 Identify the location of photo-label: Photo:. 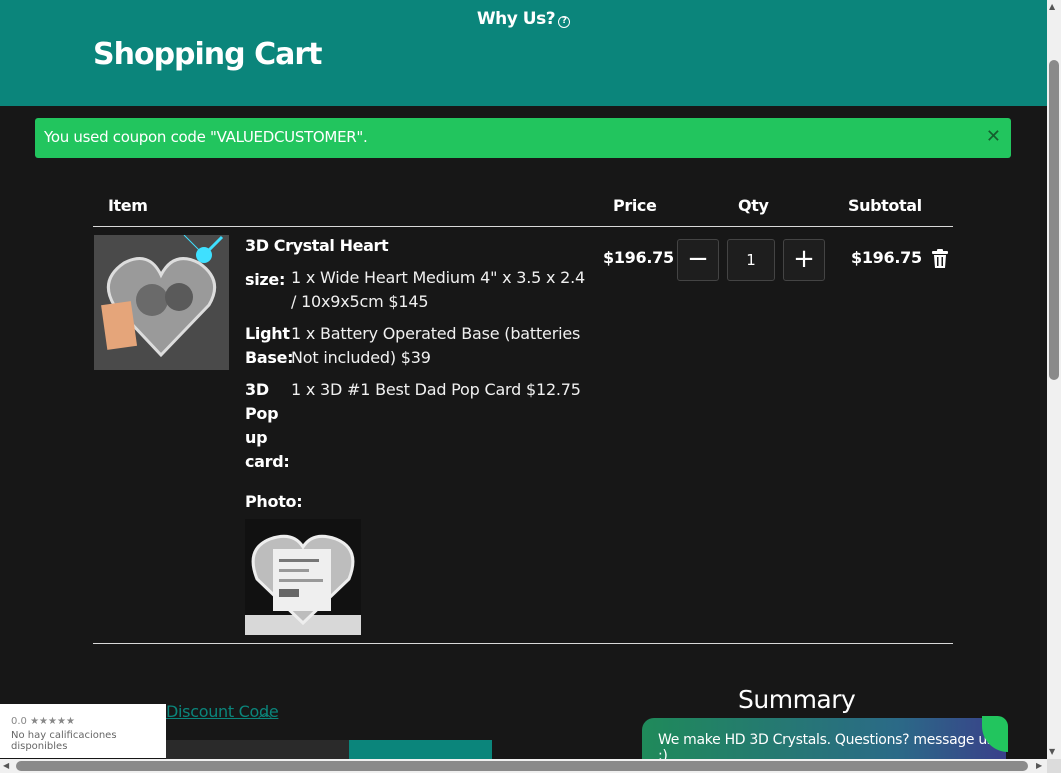
(274, 501).